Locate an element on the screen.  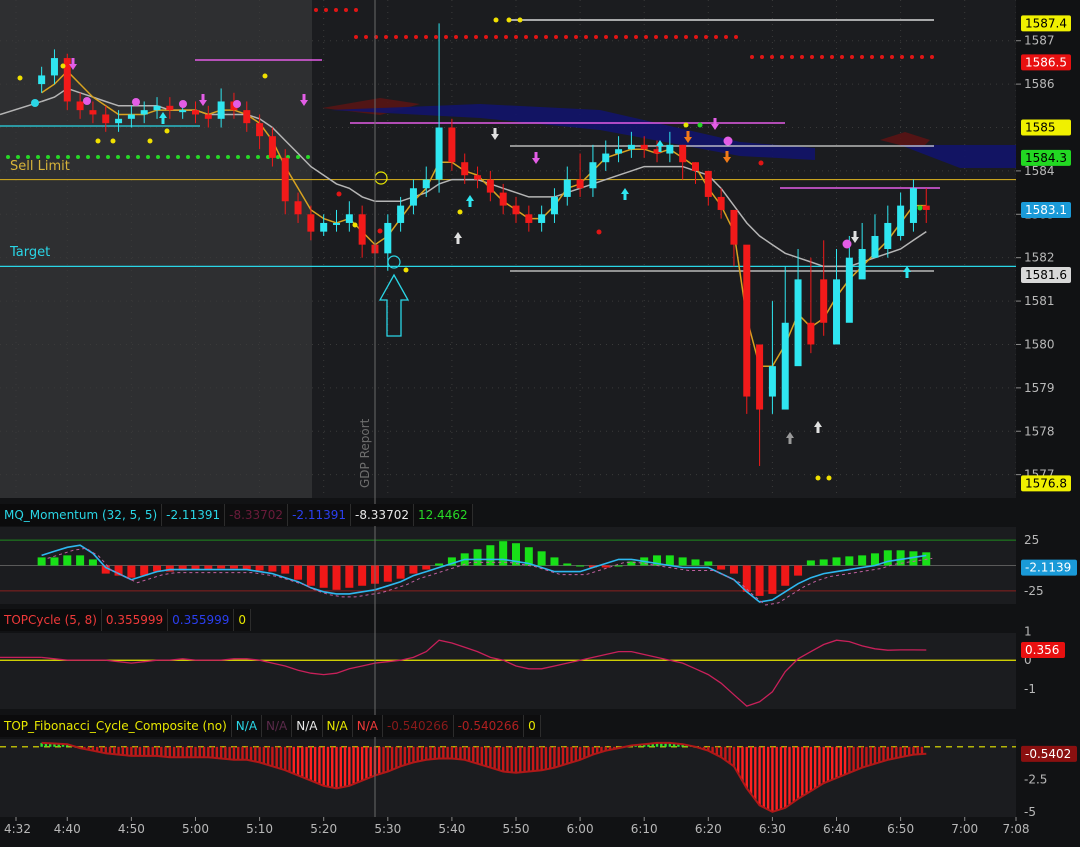
topcycle-panel: 10-10.356 is located at coordinates (540, 667).